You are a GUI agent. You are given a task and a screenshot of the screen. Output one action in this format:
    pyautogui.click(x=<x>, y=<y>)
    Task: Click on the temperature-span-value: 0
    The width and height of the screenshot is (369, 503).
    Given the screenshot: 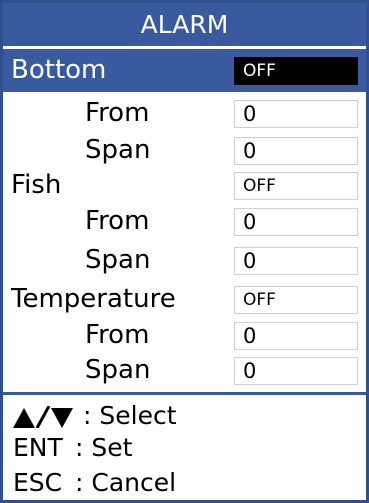 What is the action you would take?
    pyautogui.click(x=296, y=371)
    